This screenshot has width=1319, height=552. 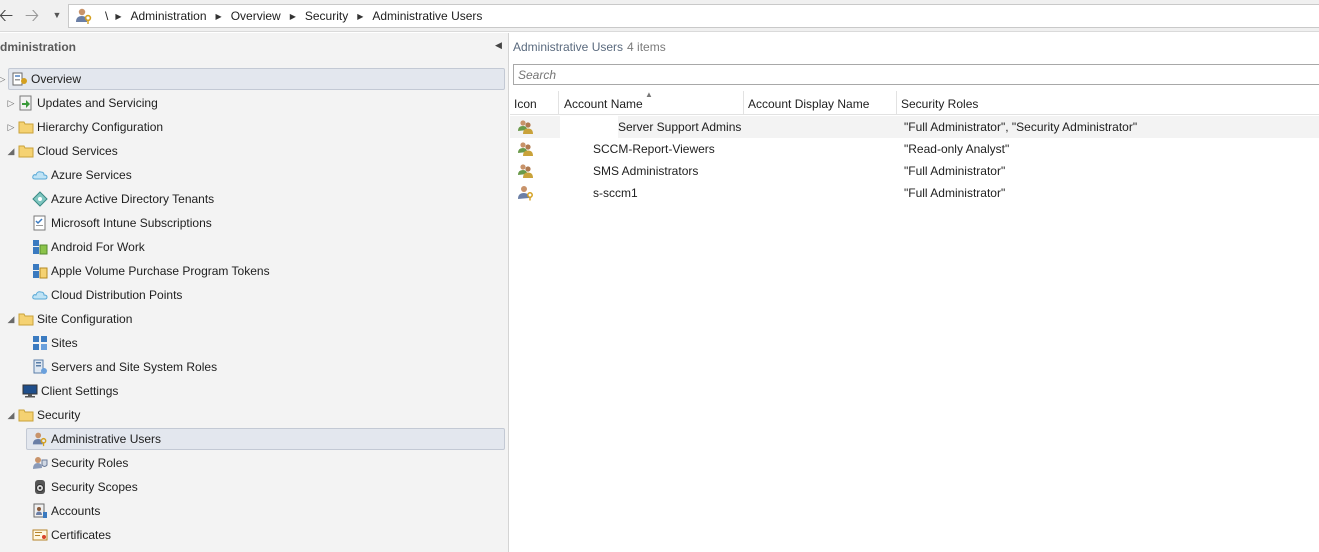 I want to click on breadcrumb-administrative-users: Administrative Users, so click(x=427, y=16).